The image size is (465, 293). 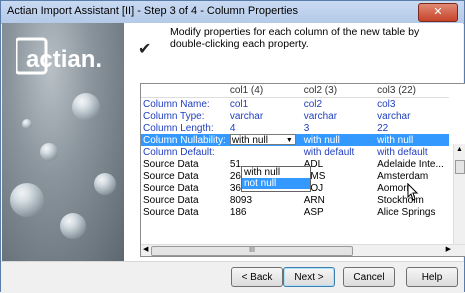 I want to click on next-button: Next >, so click(x=309, y=277).